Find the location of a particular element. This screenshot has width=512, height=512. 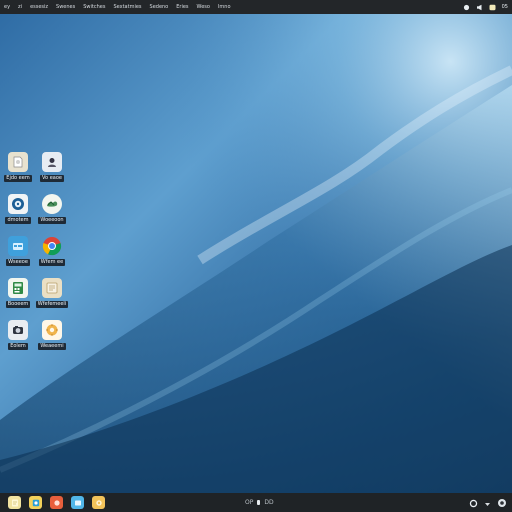

desktop-icon-label: Weaeemi is located at coordinates (52, 346).